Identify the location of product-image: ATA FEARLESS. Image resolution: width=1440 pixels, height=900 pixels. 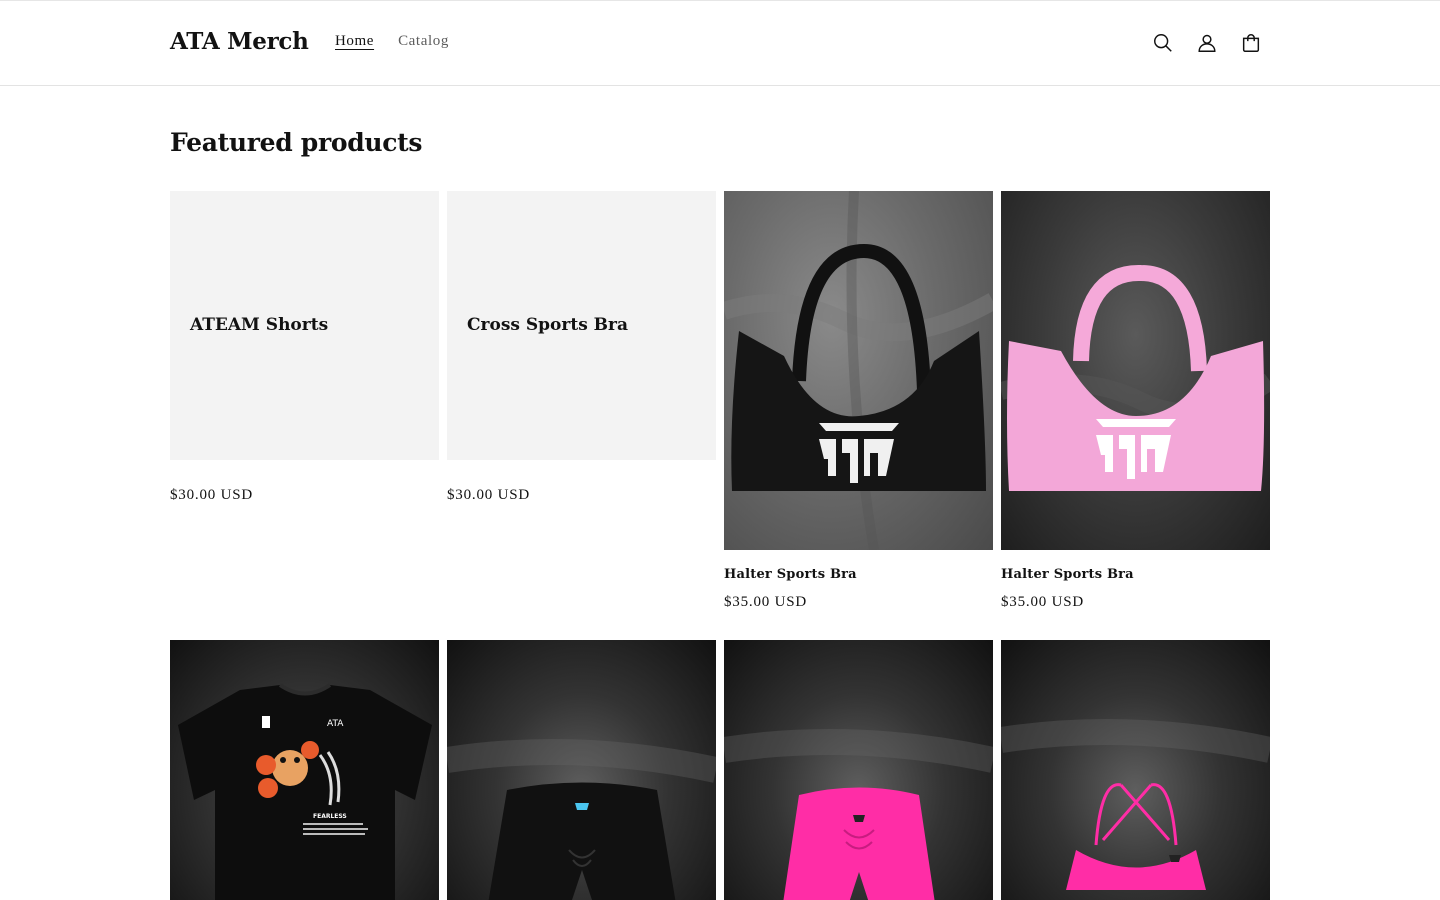
(304, 770).